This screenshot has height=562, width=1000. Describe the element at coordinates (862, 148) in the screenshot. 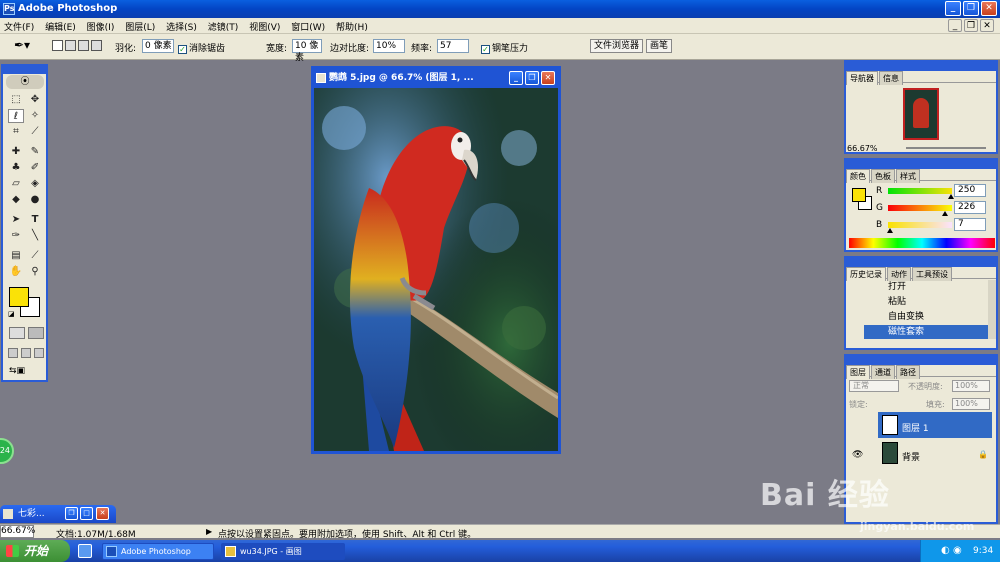

I see `navigator-zoom-value: 66.67%` at that location.